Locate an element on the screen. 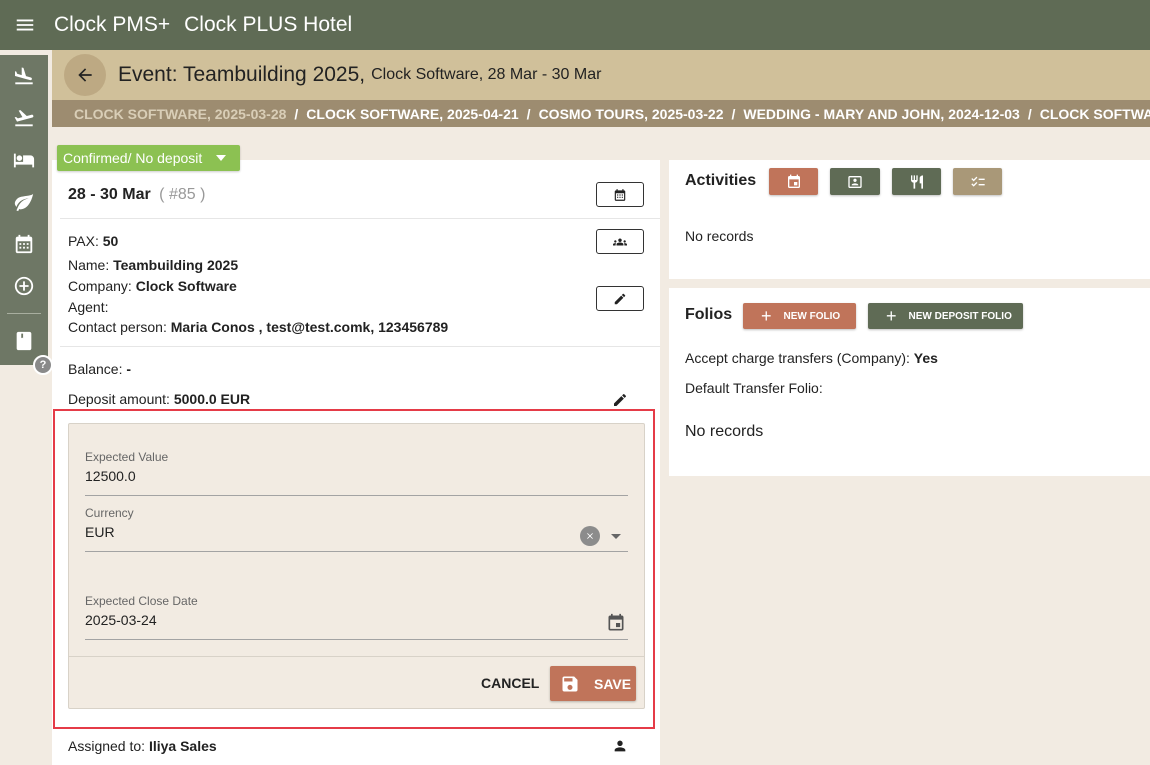 The height and width of the screenshot is (765, 1150). restaurant-icon is located at coordinates (916, 181).